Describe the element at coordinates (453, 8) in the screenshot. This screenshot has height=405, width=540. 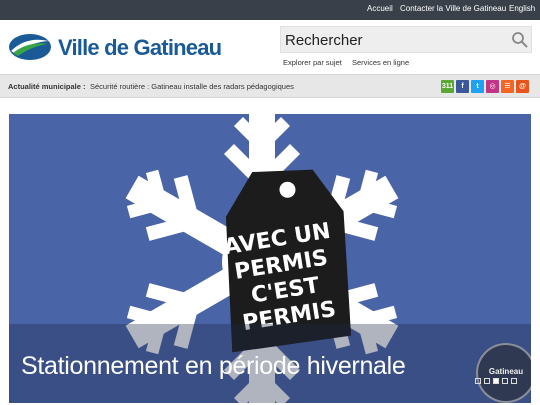
I see `nav-link-contact: Contacter la Ville de Gatineau` at that location.